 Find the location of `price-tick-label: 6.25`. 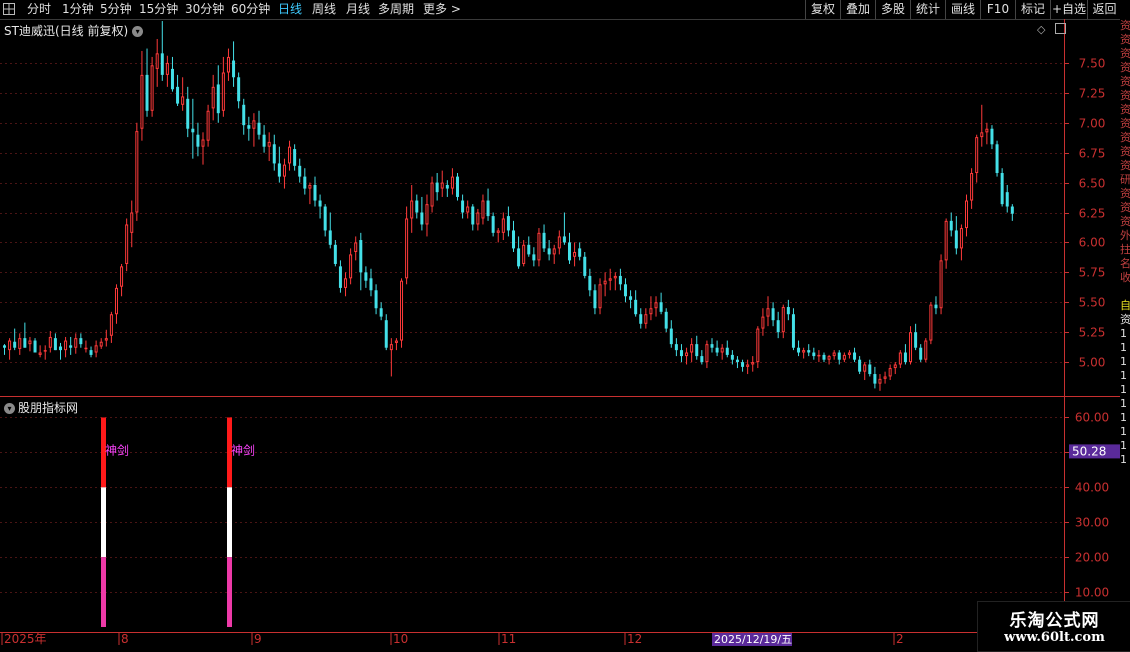

price-tick-label: 6.25 is located at coordinates (1092, 214).